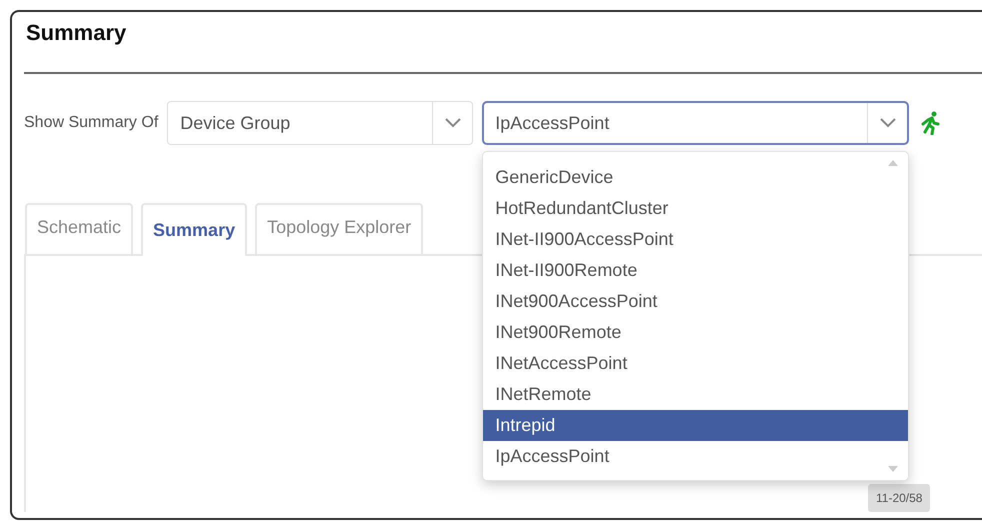  What do you see at coordinates (899, 498) in the screenshot?
I see `page-counter: 11-20/58` at bounding box center [899, 498].